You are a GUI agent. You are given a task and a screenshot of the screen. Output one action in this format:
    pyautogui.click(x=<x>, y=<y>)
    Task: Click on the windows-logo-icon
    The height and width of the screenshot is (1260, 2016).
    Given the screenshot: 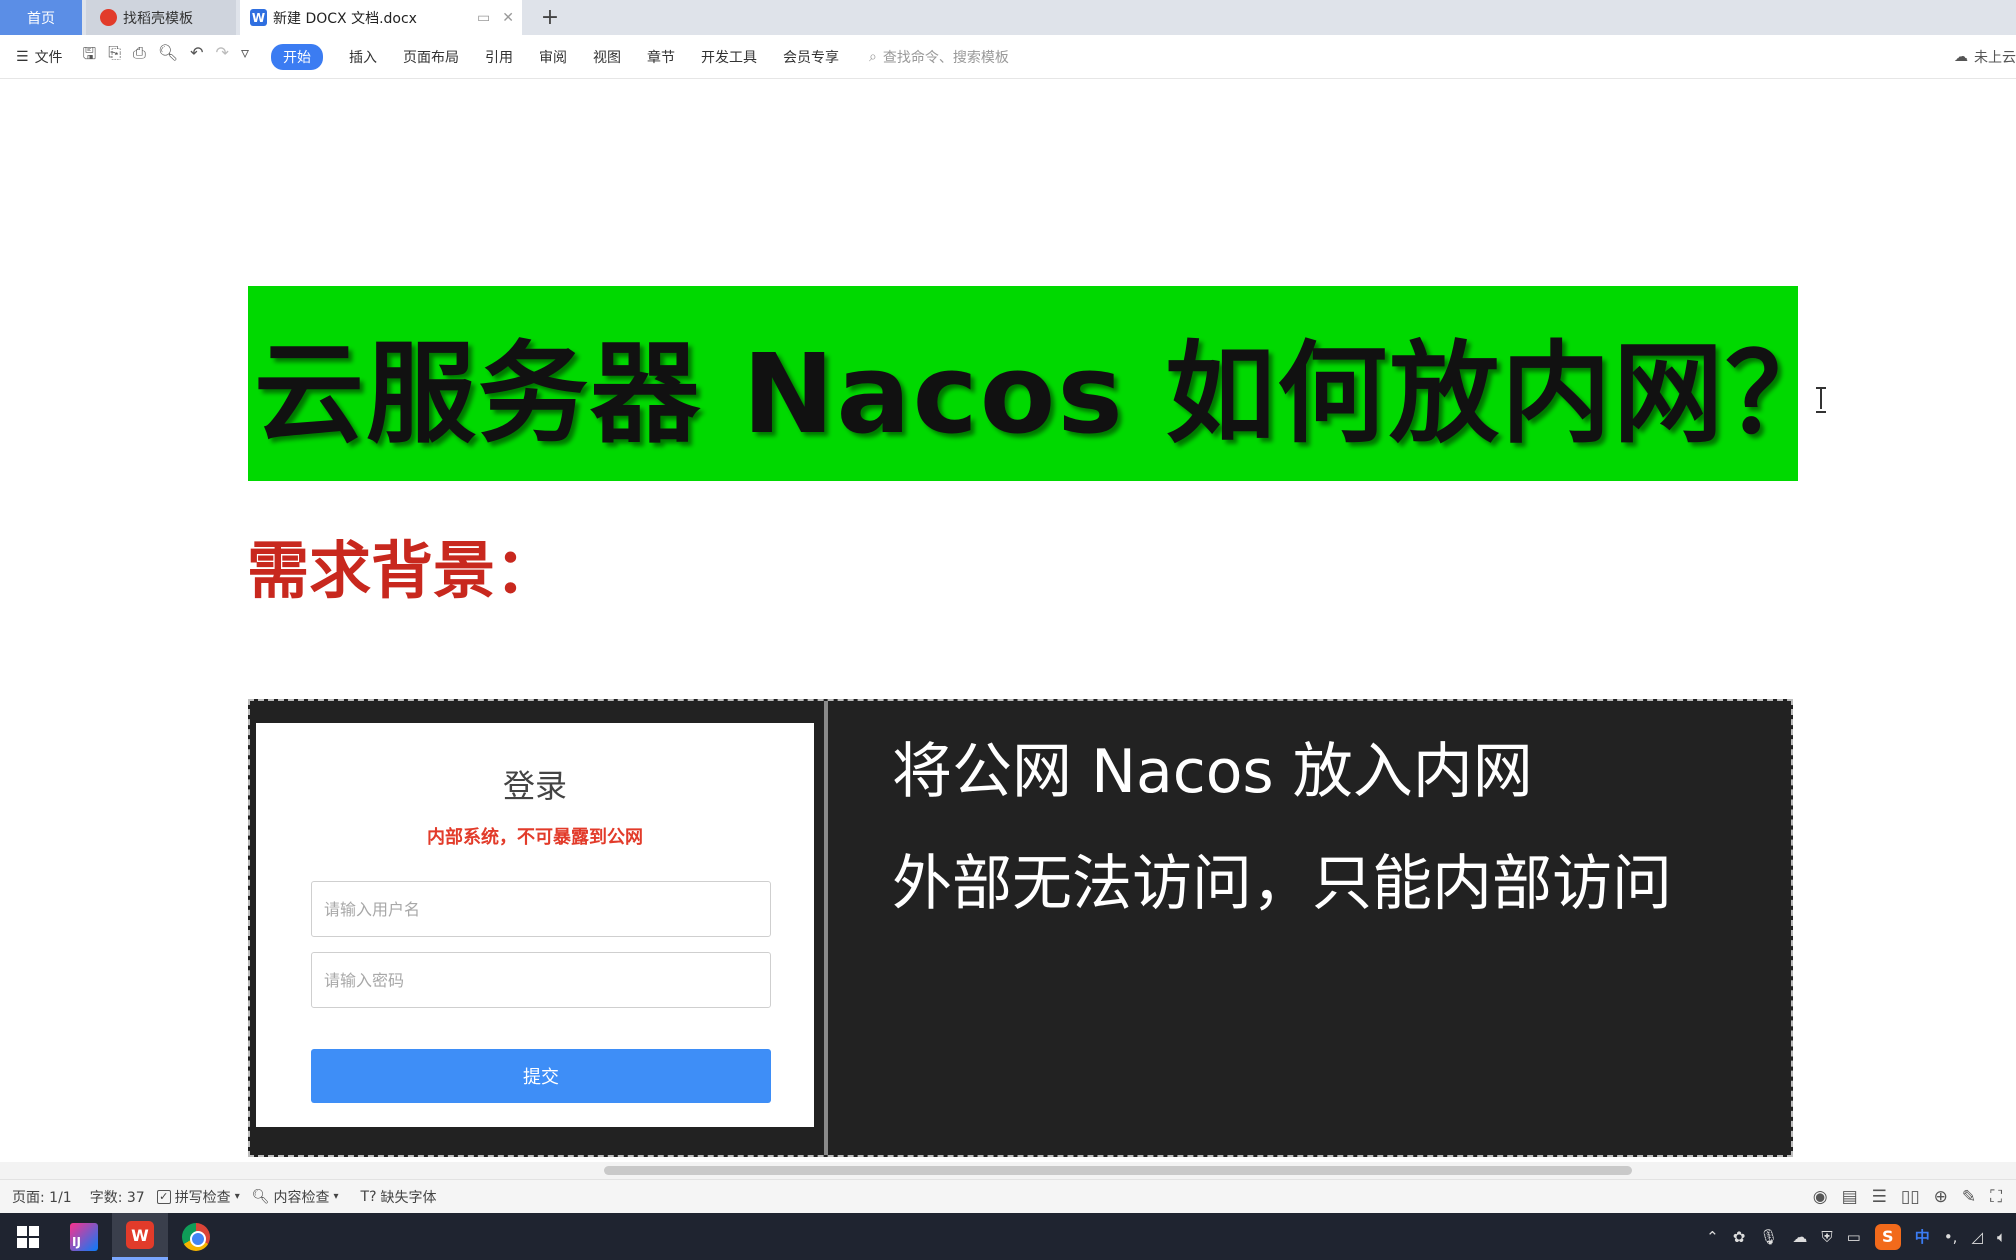 What is the action you would take?
    pyautogui.click(x=28, y=1236)
    